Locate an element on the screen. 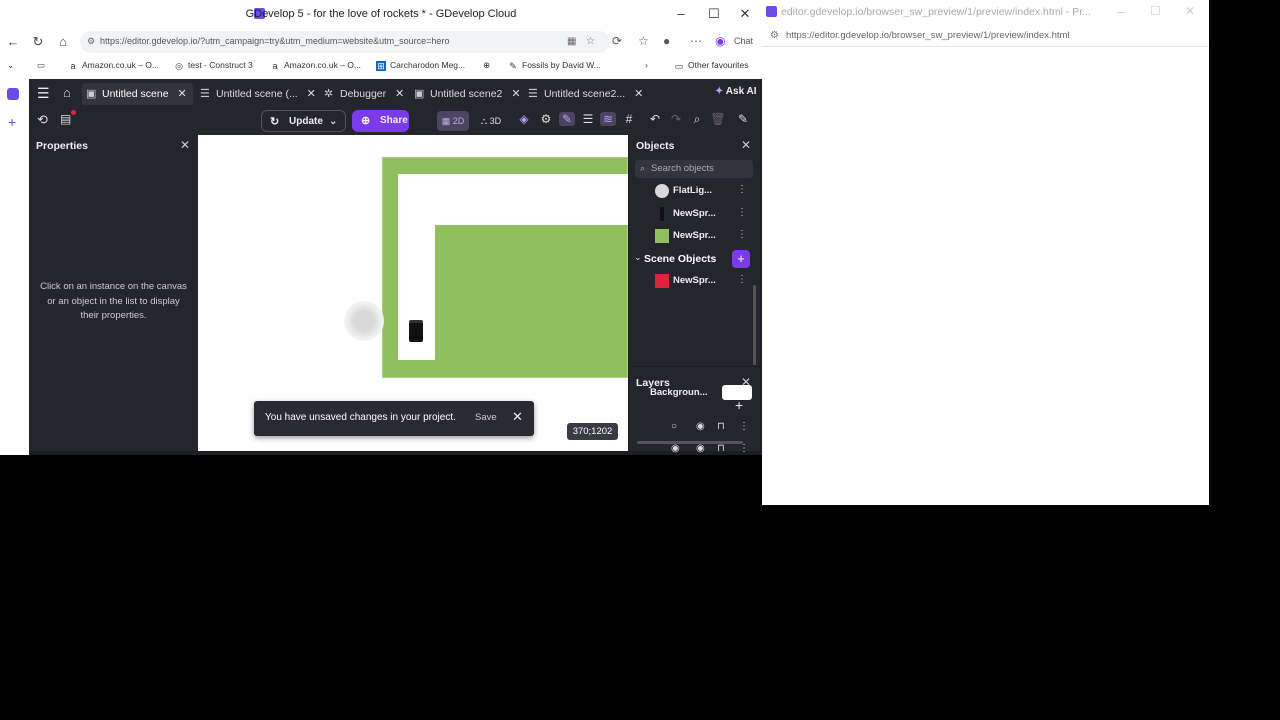  phone-sprite-instance is located at coordinates (416, 331).